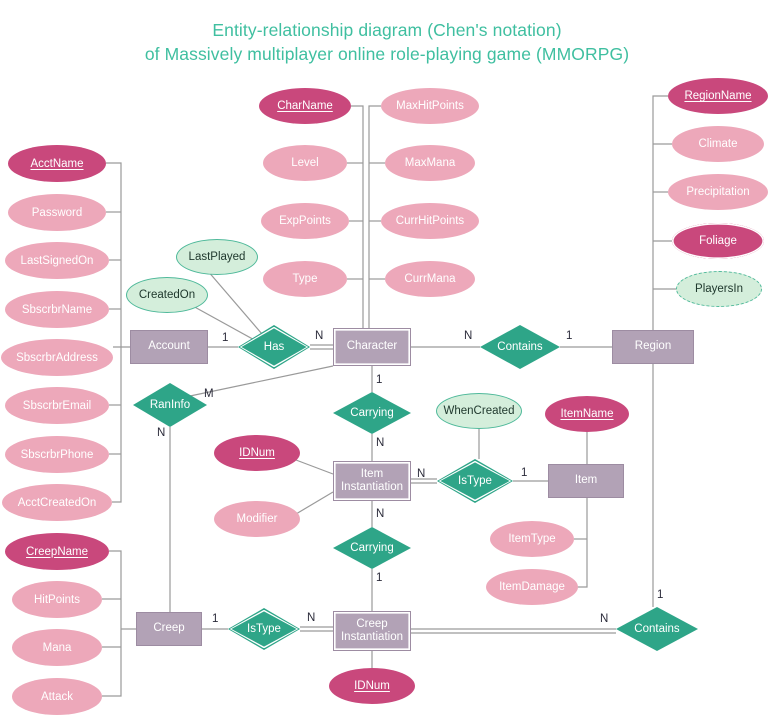 The image size is (774, 725). I want to click on attribute-mana: Mana, so click(57, 647).